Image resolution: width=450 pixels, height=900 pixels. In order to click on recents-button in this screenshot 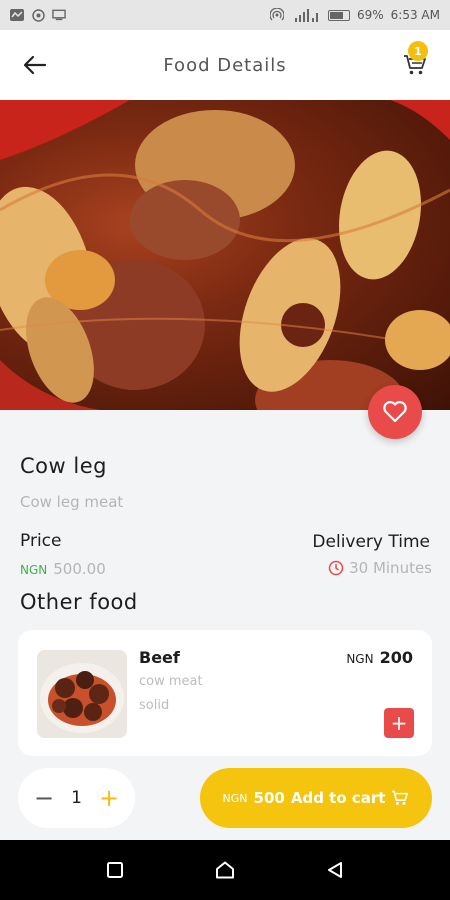, I will do `click(115, 870)`.